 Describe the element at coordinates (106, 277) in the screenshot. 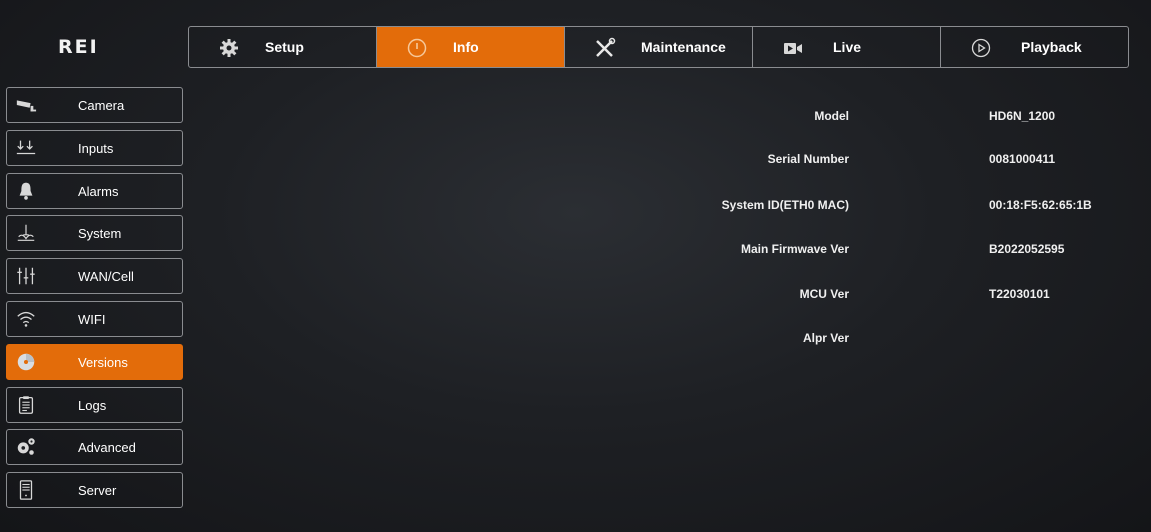

I see `sidebar-item-label: WAN/Cell` at that location.